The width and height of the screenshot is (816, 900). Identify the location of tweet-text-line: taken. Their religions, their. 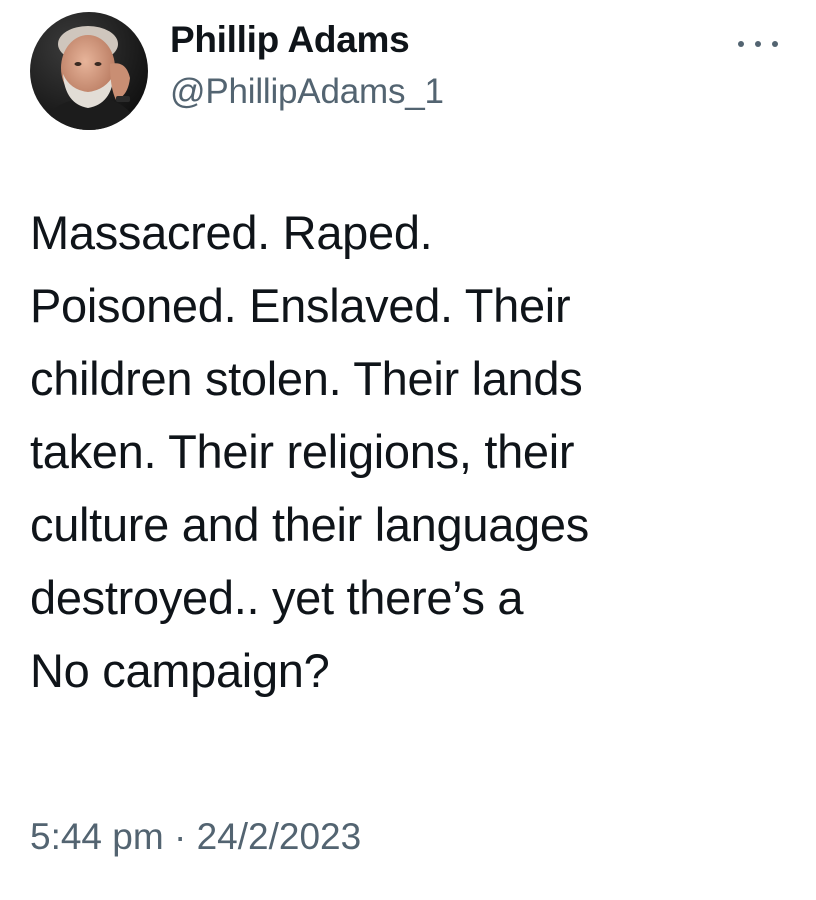
(302, 451).